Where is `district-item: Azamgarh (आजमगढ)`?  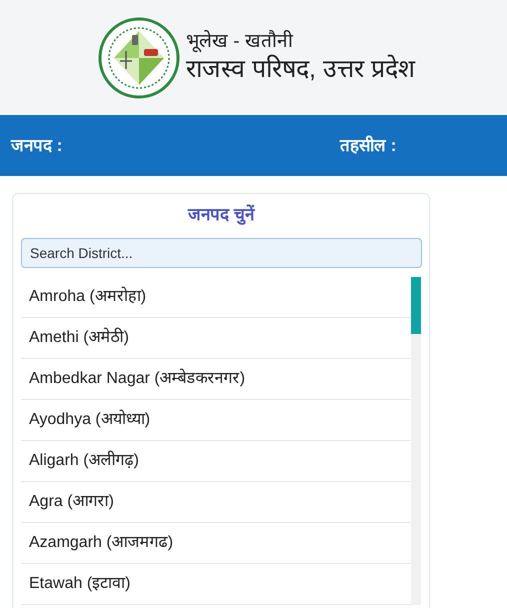
district-item: Azamgarh (आजमगढ) is located at coordinates (216, 543).